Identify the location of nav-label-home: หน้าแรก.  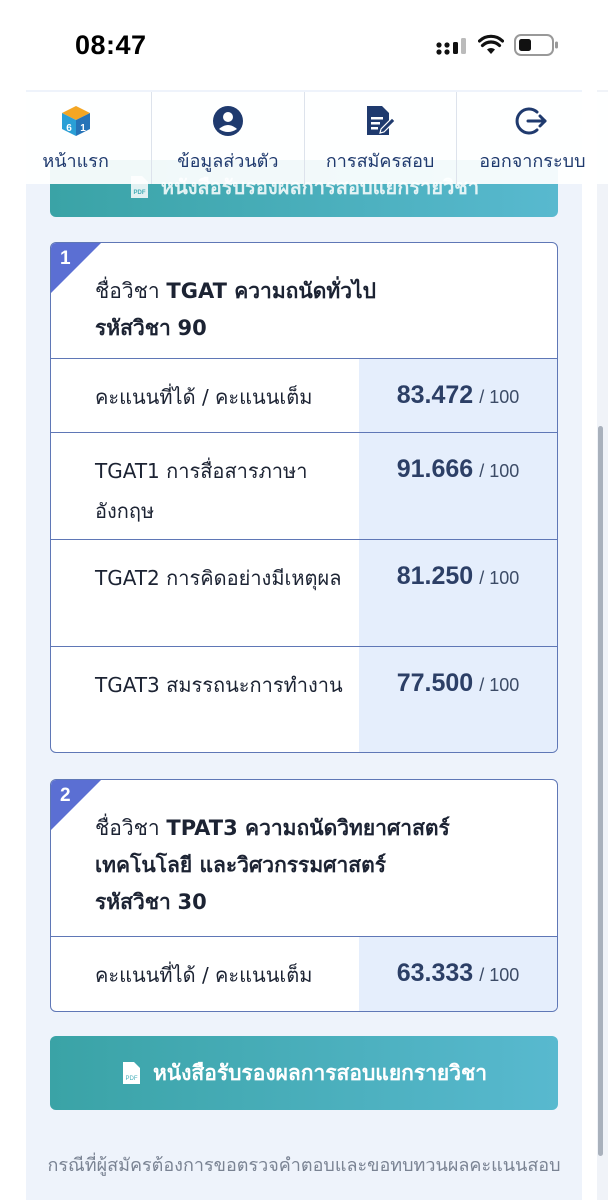
(75, 161).